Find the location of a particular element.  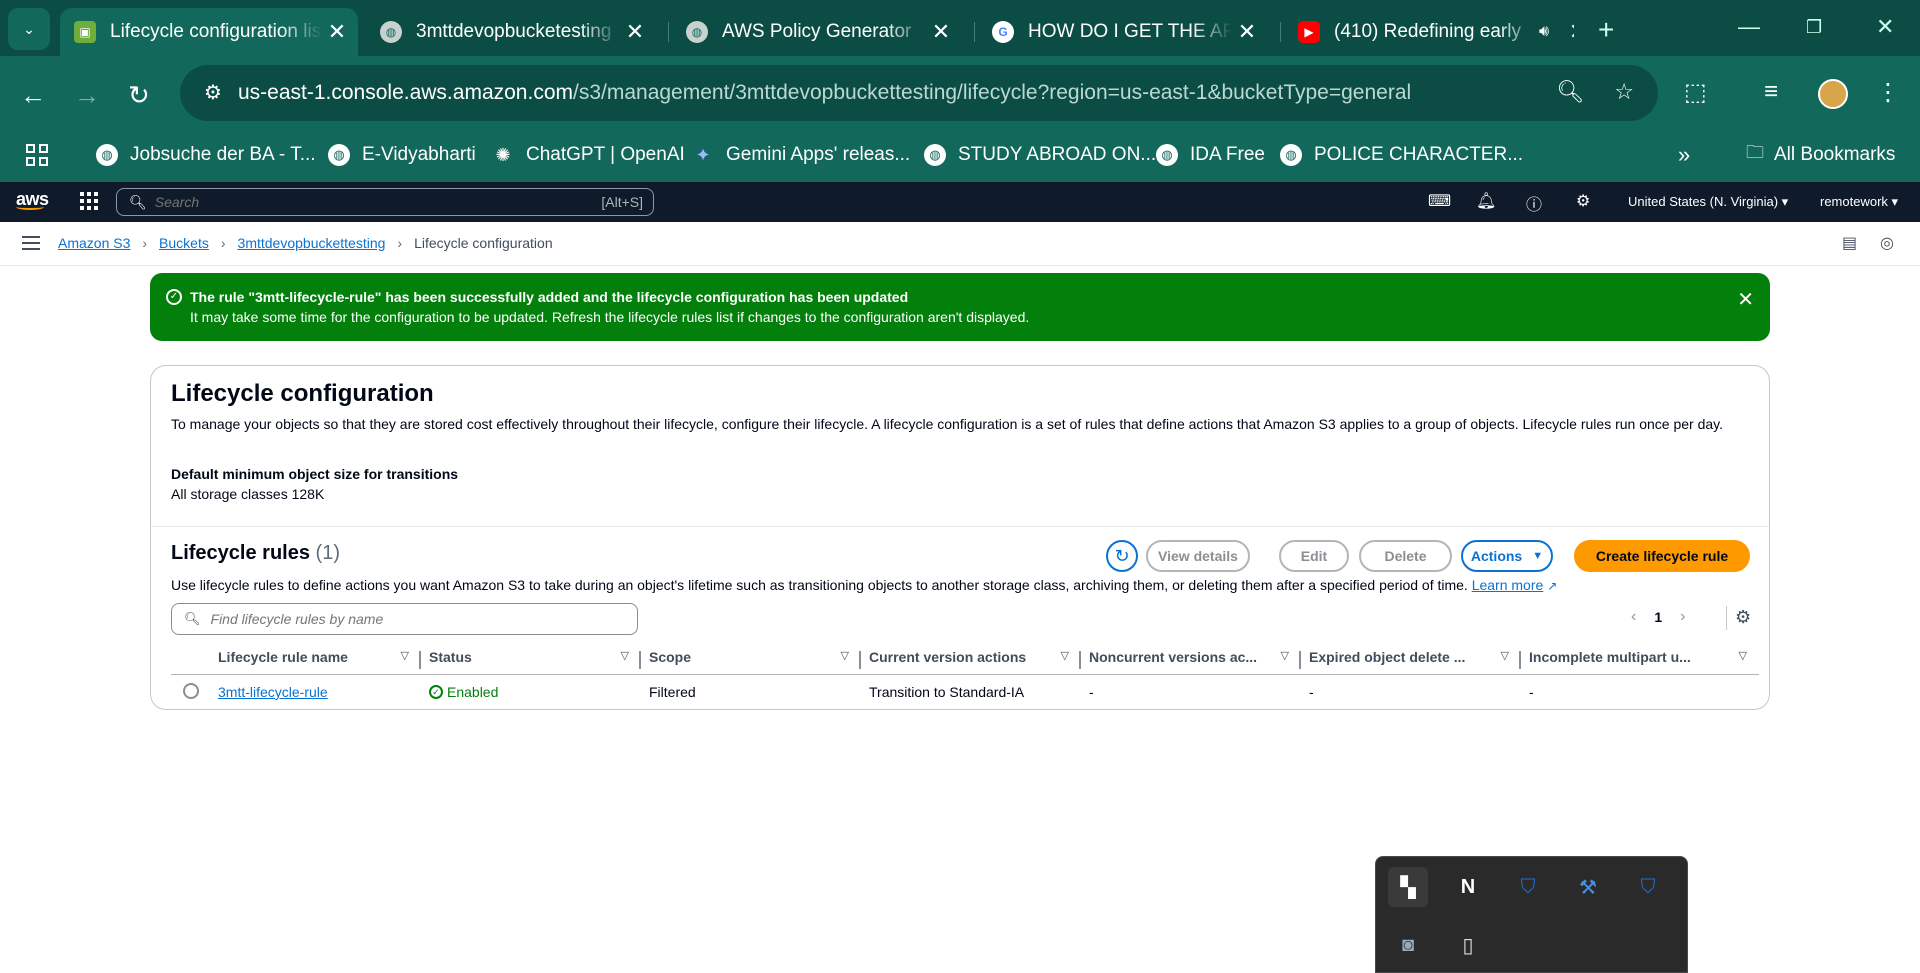

tab-bucket: ◍ 3mttdevopbucketesting ✕ is located at coordinates (511, 32).